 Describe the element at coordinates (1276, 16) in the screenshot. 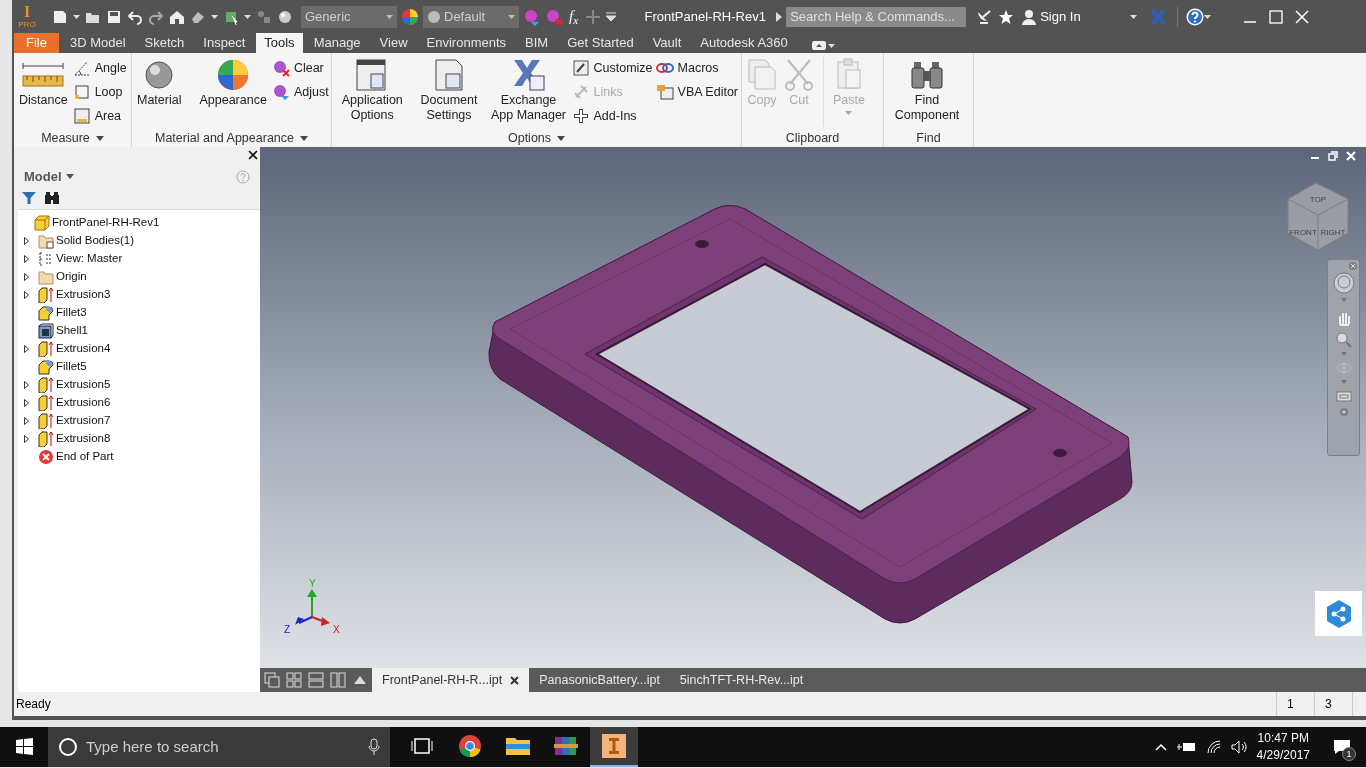

I see `maximize-icon` at that location.